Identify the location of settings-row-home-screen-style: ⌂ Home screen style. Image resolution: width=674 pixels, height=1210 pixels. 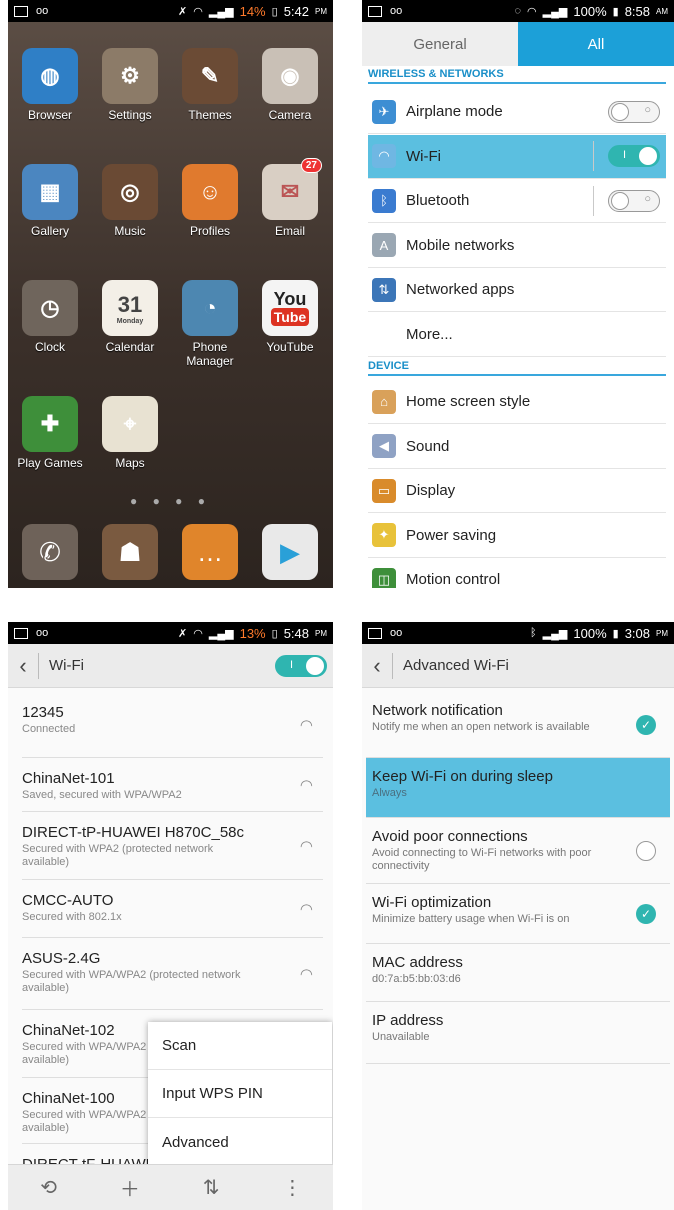
(517, 402).